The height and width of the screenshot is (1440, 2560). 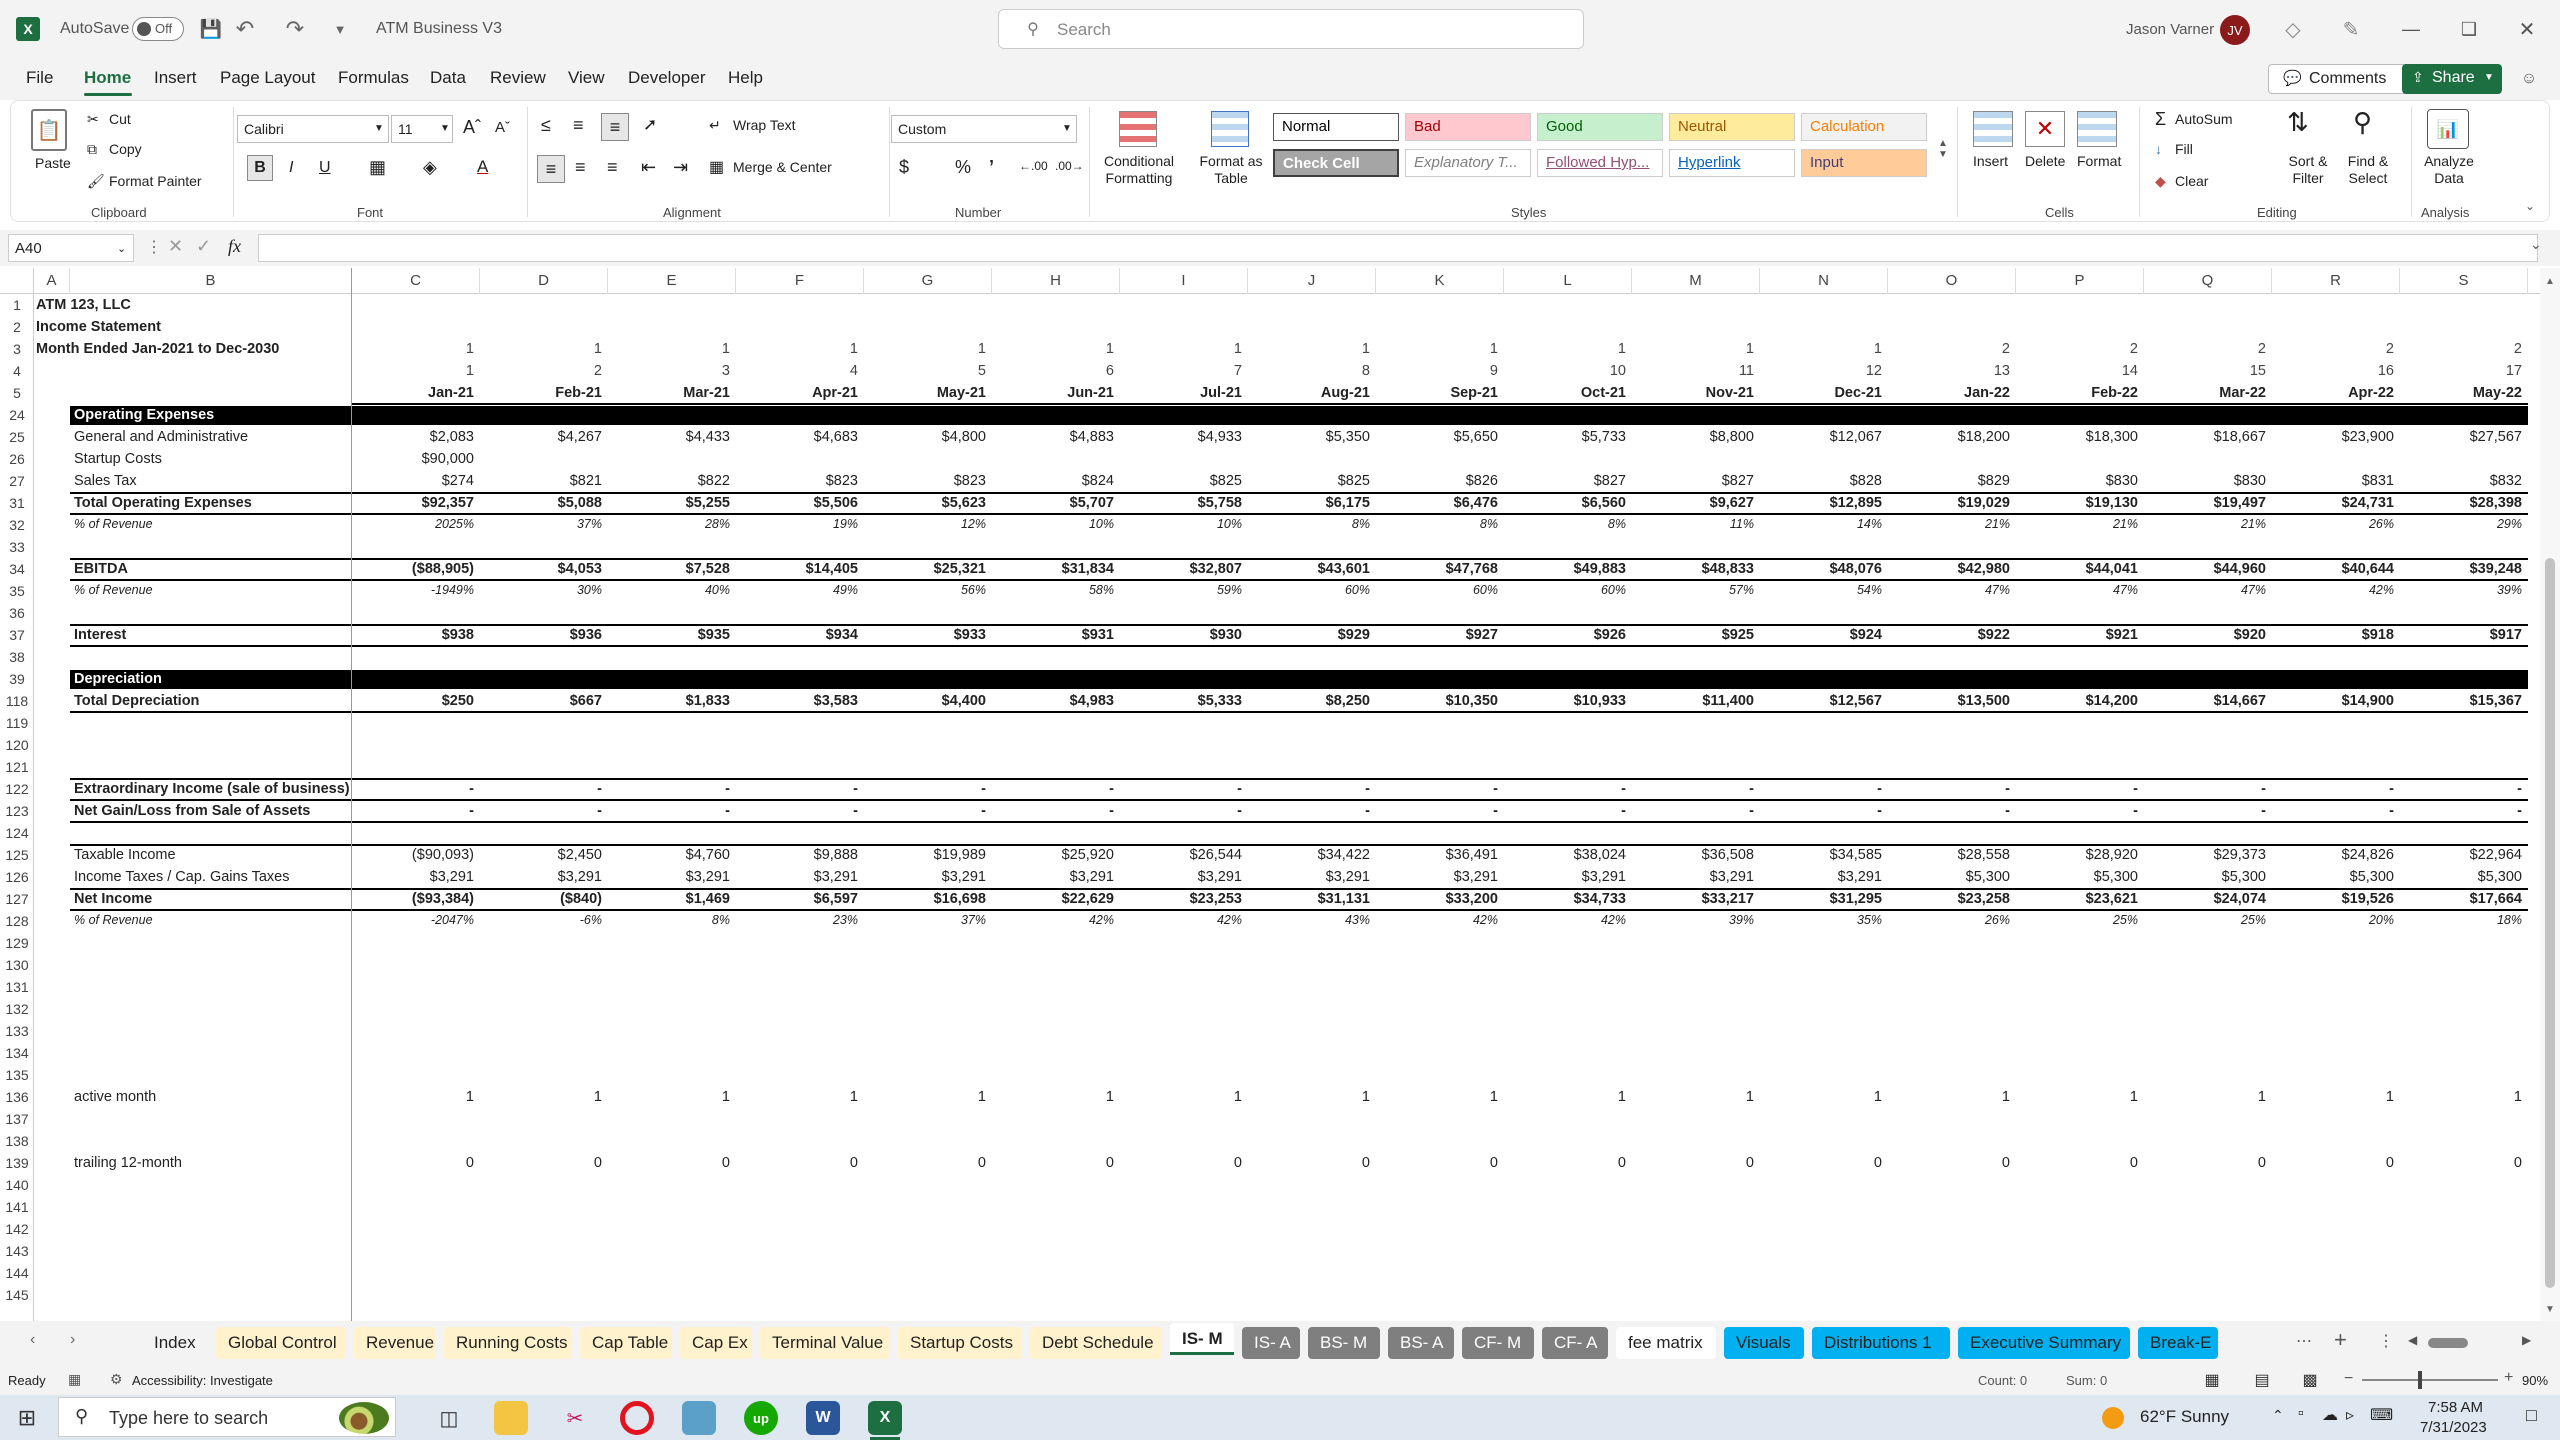 What do you see at coordinates (2340, 1340) in the screenshot?
I see `add-sheet-icon: +` at bounding box center [2340, 1340].